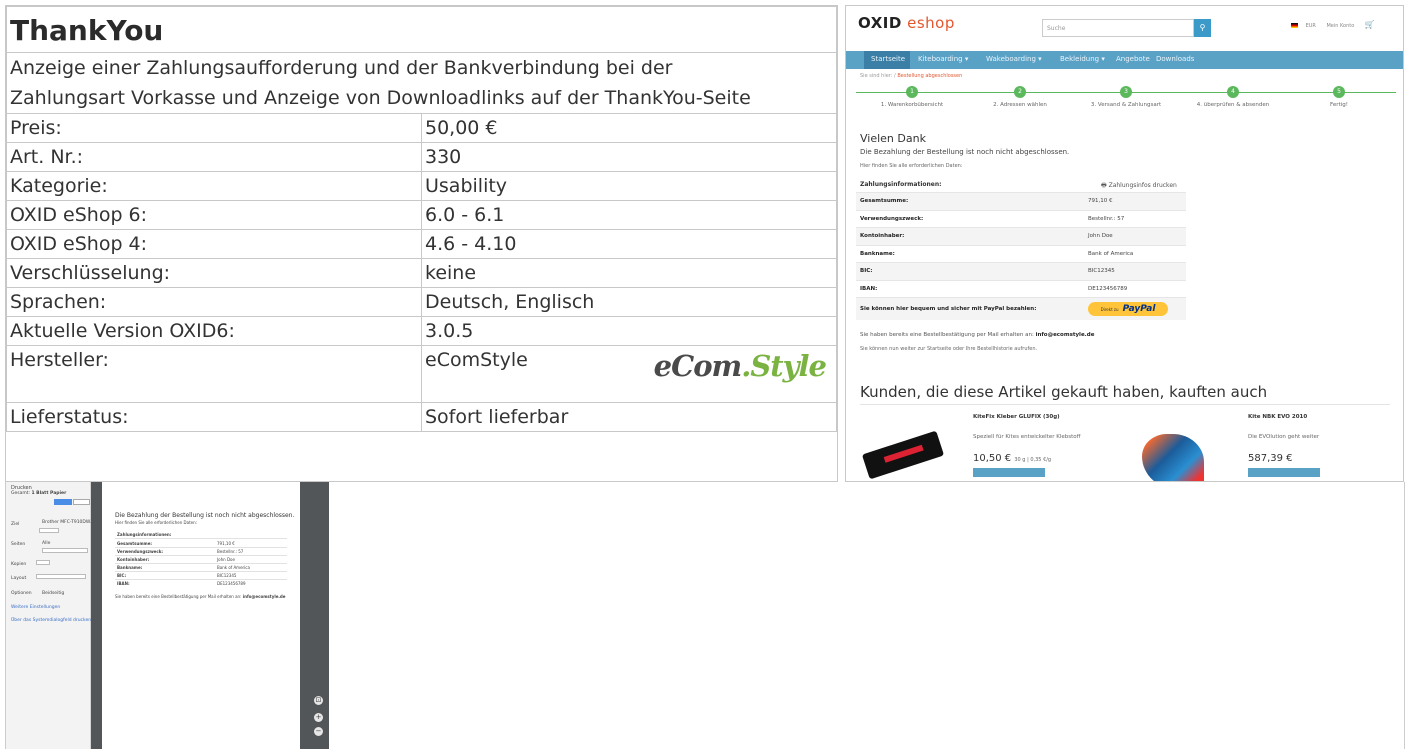 Image resolution: width=1409 pixels, height=749 pixels. I want to click on duplex-checkbox: Beidseitig, so click(53, 593).